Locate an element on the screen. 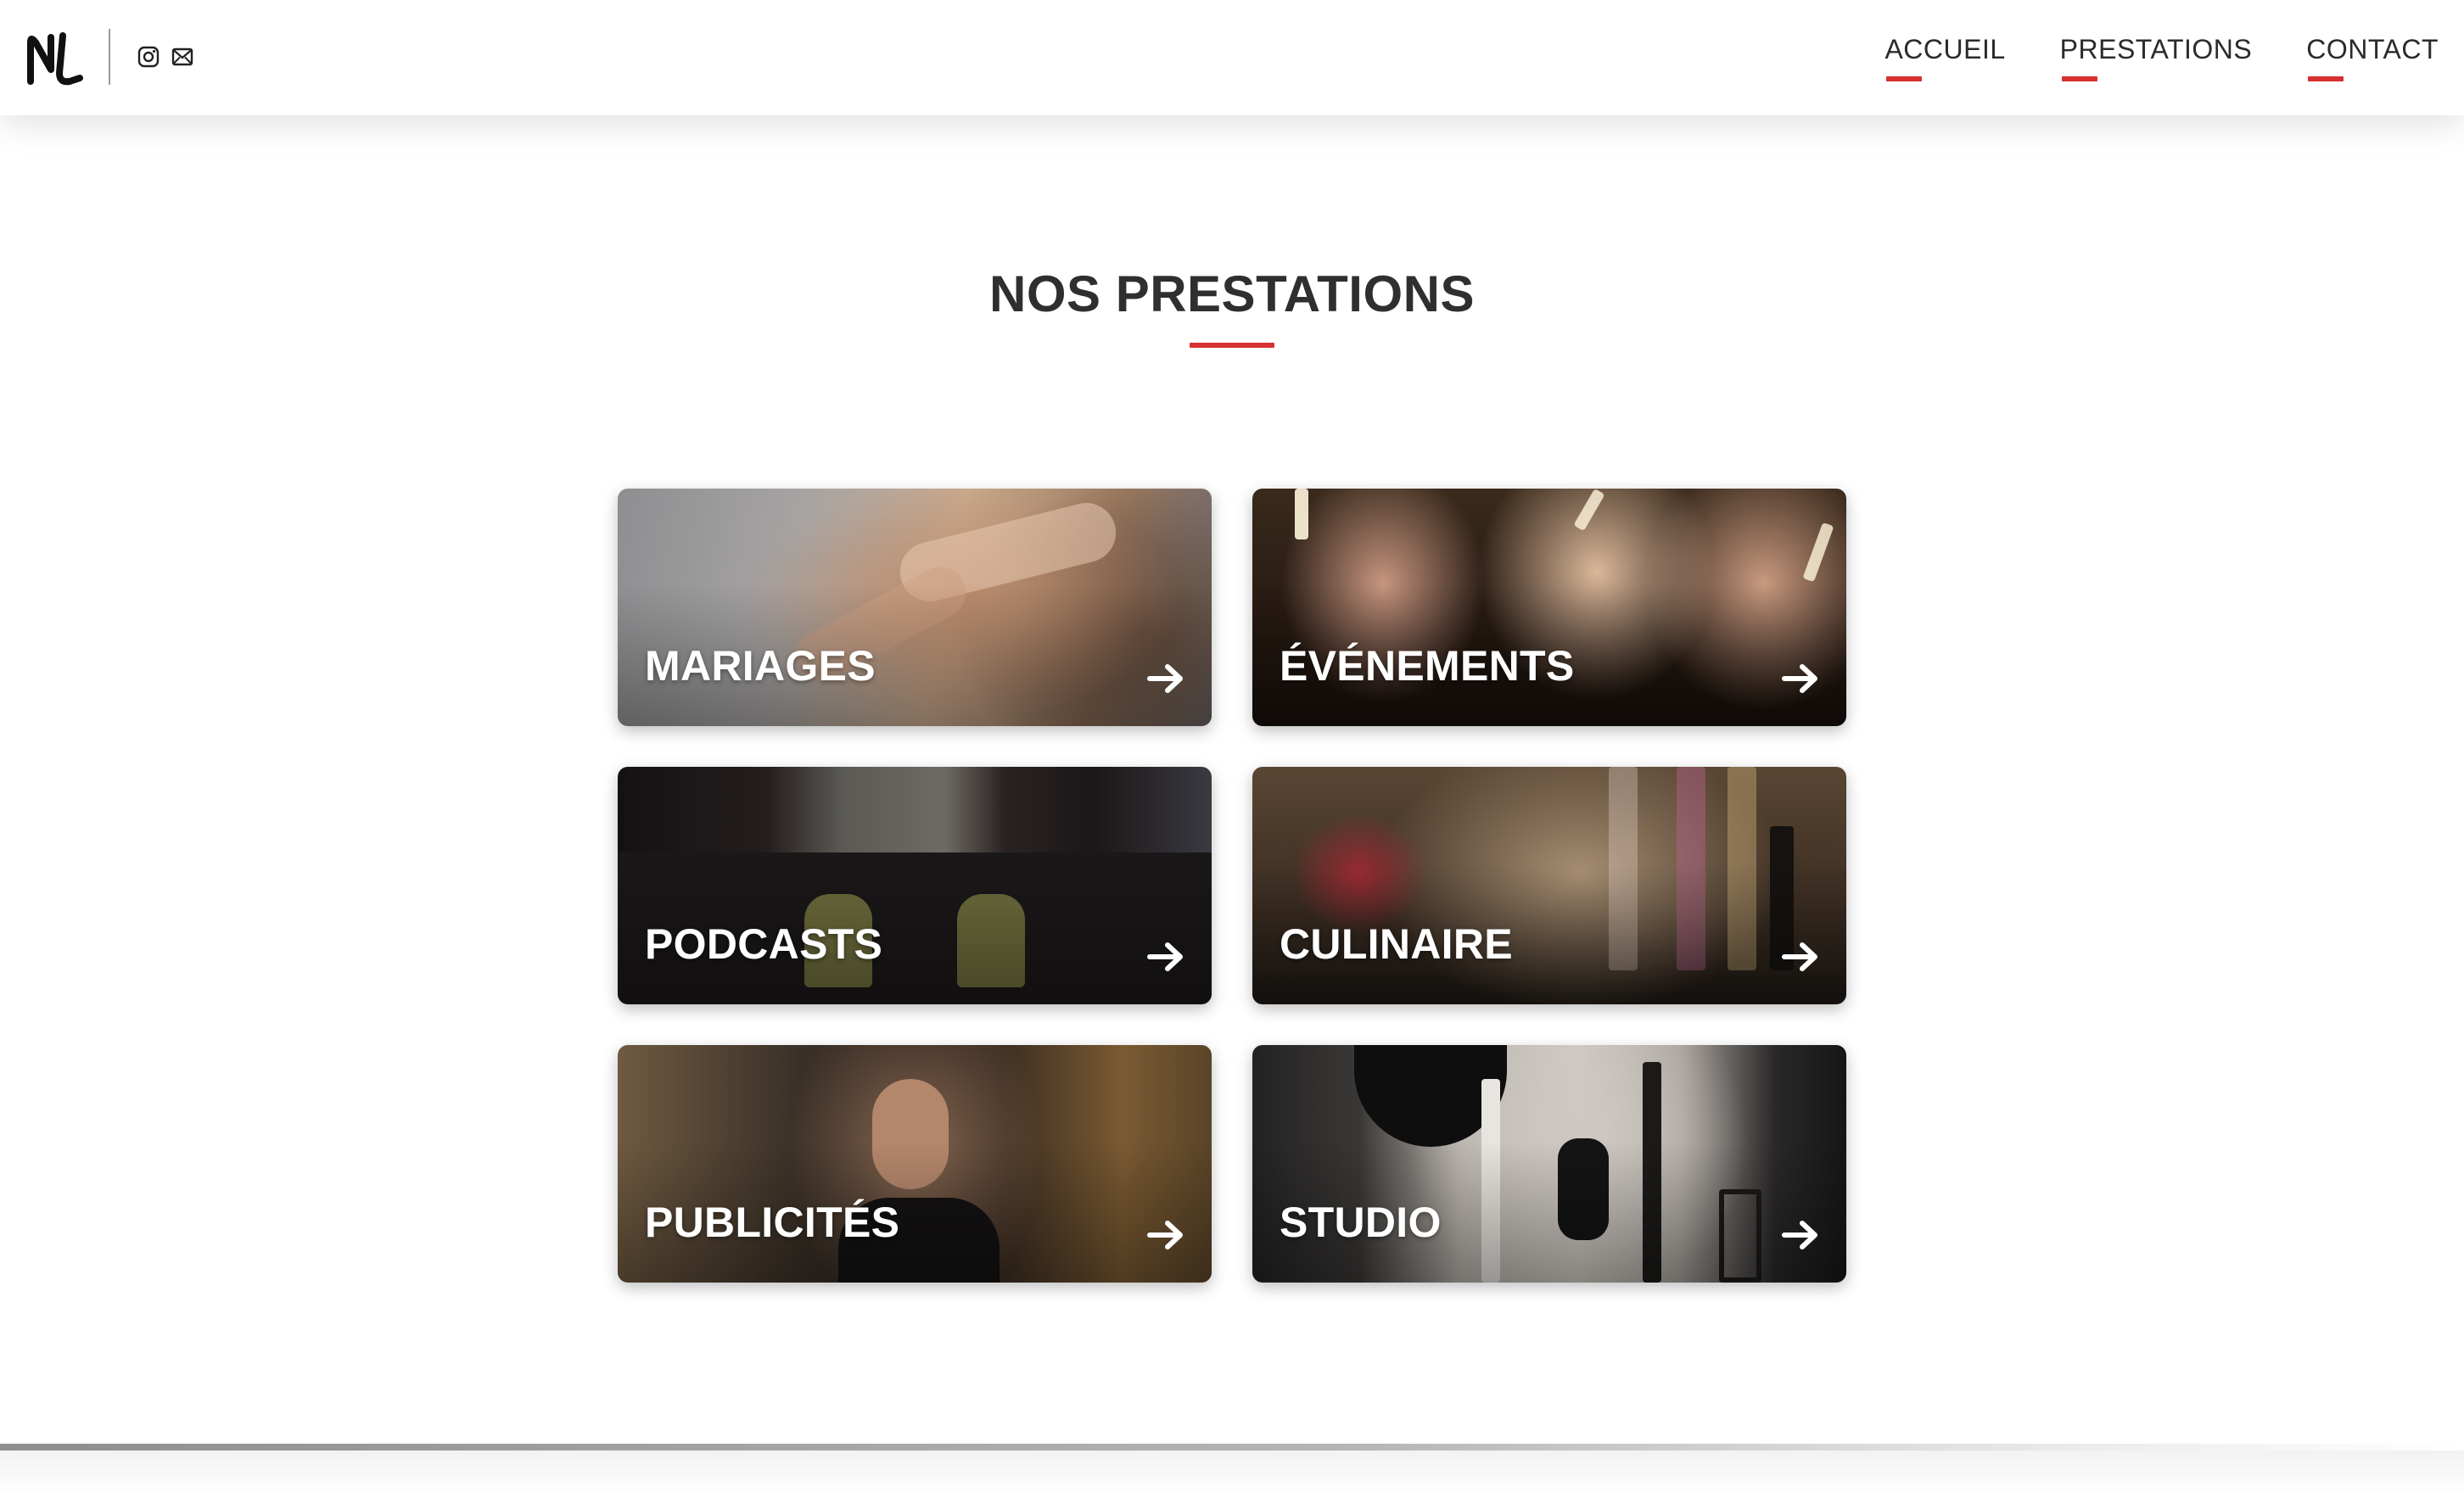 The width and height of the screenshot is (2464, 1498). site-header: ACCUEIL PRESTATIONS CONTACT is located at coordinates (1232, 57).